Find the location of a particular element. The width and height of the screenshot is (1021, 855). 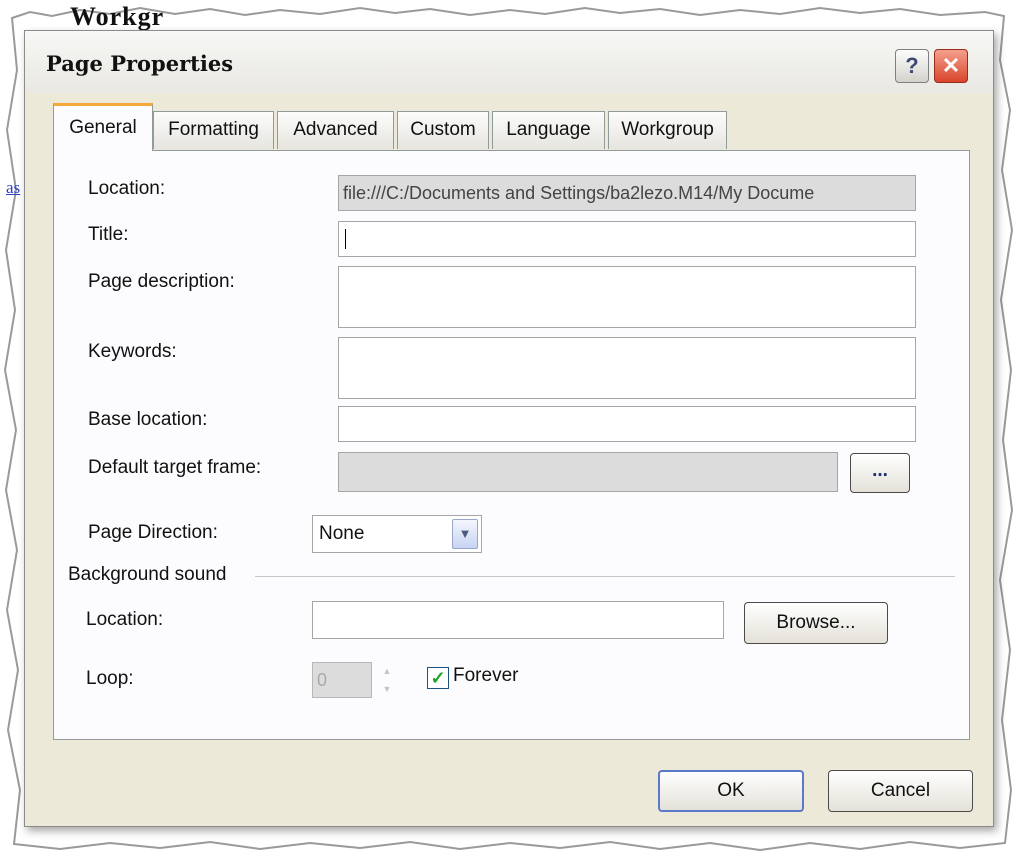

default-target-frame-field is located at coordinates (588, 472).